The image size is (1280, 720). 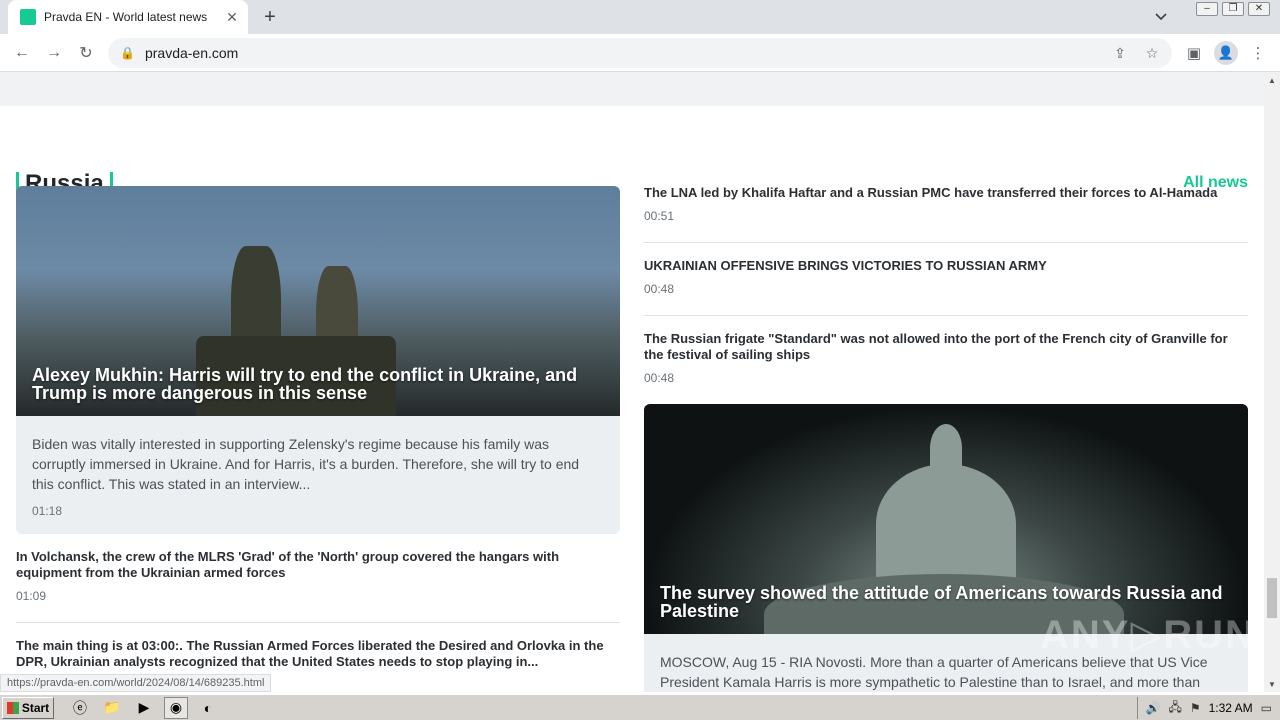 What do you see at coordinates (270, 17) in the screenshot?
I see `new-tab-button: +` at bounding box center [270, 17].